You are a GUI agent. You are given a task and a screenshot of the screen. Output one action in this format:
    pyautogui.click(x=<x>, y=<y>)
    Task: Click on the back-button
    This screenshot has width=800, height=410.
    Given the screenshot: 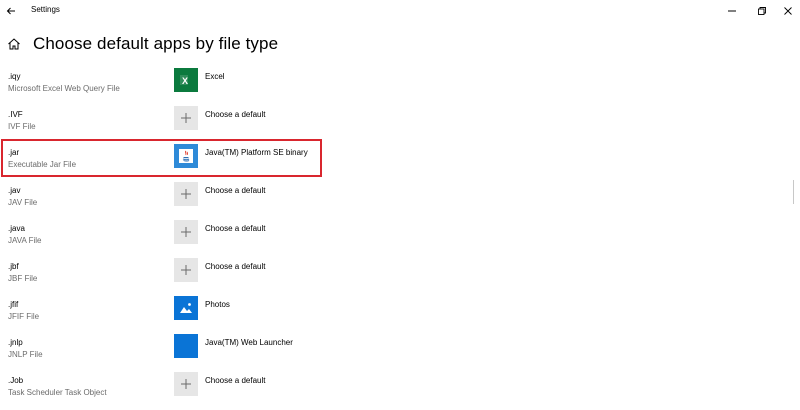 What is the action you would take?
    pyautogui.click(x=11, y=11)
    